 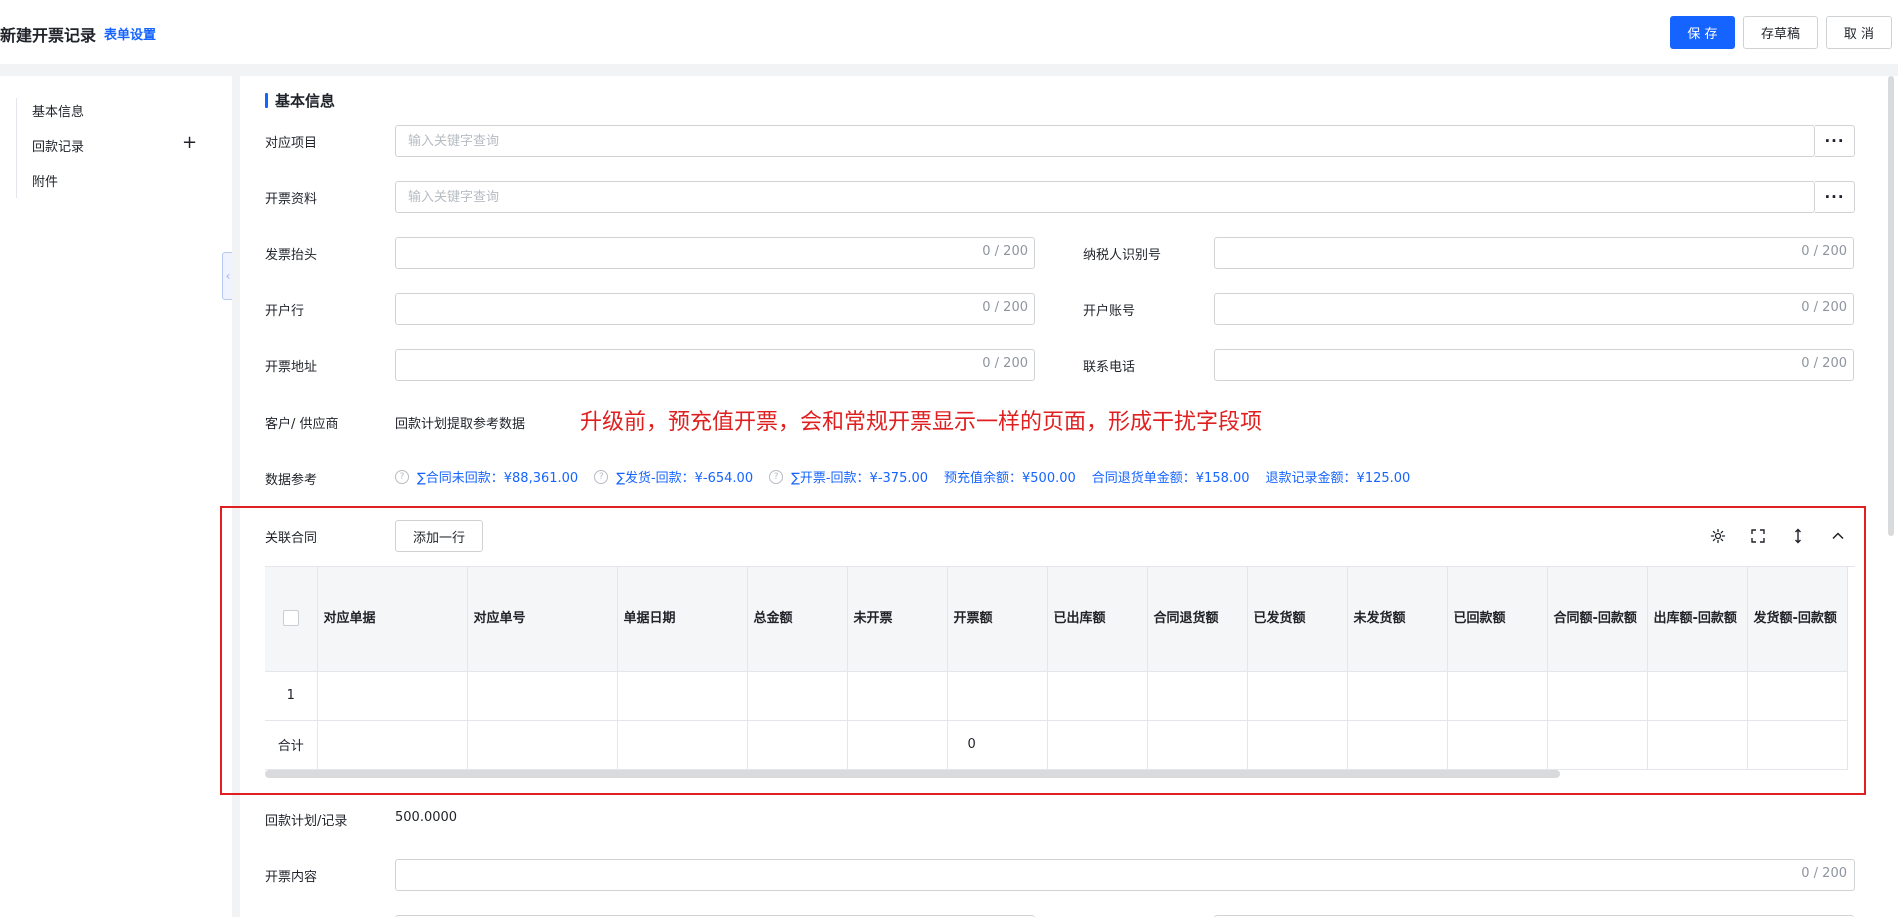 What do you see at coordinates (1122, 255) in the screenshot?
I see `taxpayer-id-label: 纳税人识别号` at bounding box center [1122, 255].